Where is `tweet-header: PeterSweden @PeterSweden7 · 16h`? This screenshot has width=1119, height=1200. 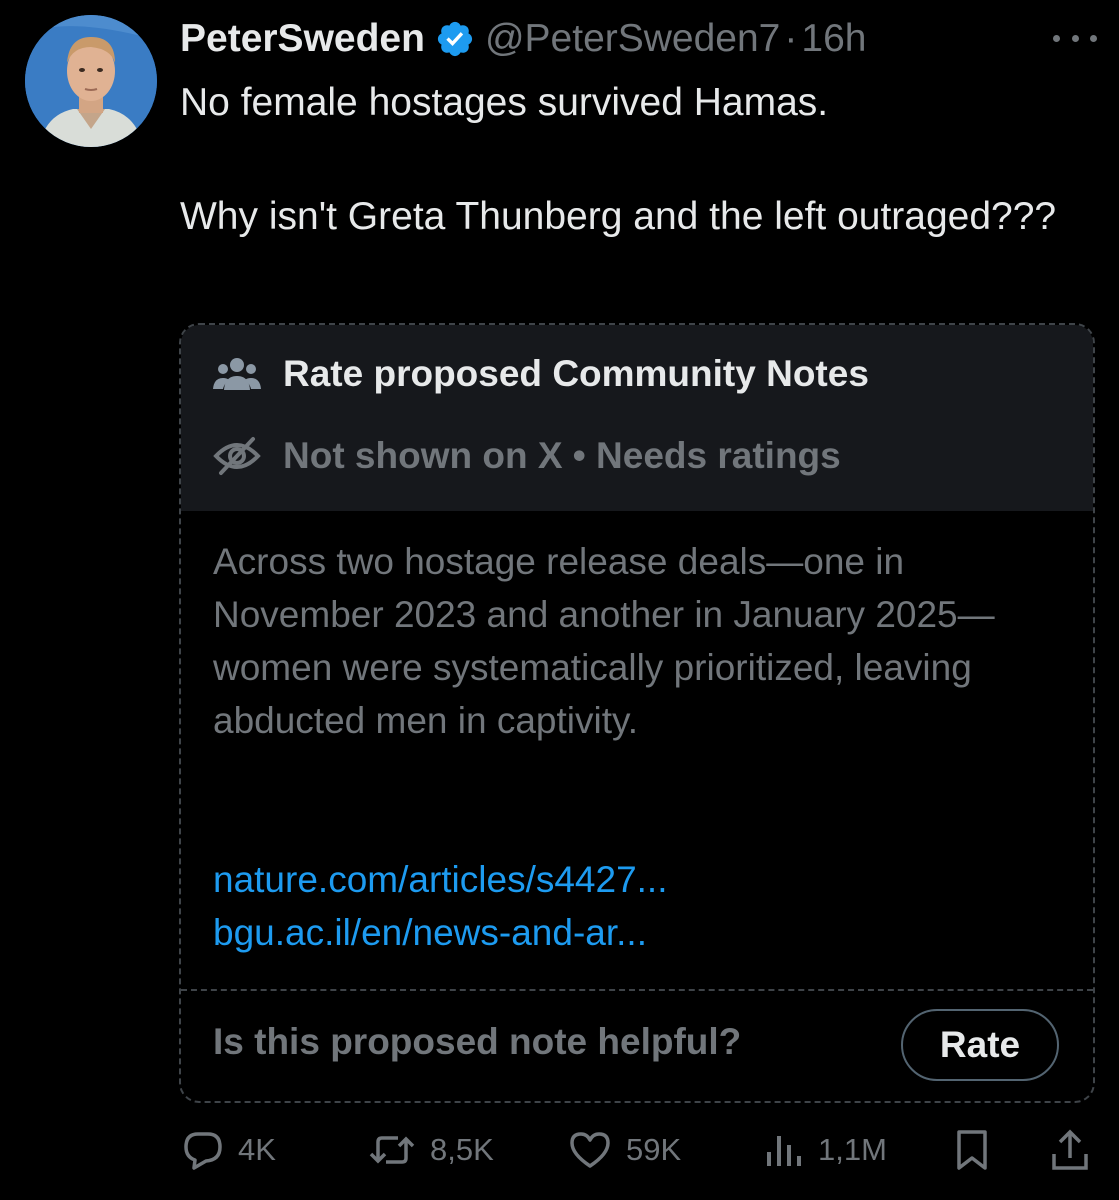 tweet-header: PeterSweden @PeterSweden7 · 16h is located at coordinates (523, 39).